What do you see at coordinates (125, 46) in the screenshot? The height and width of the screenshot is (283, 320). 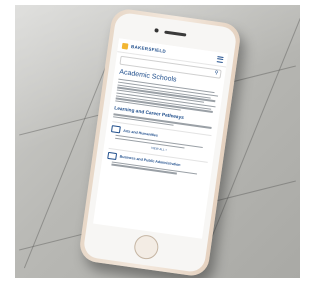 I see `university-logo-icon` at bounding box center [125, 46].